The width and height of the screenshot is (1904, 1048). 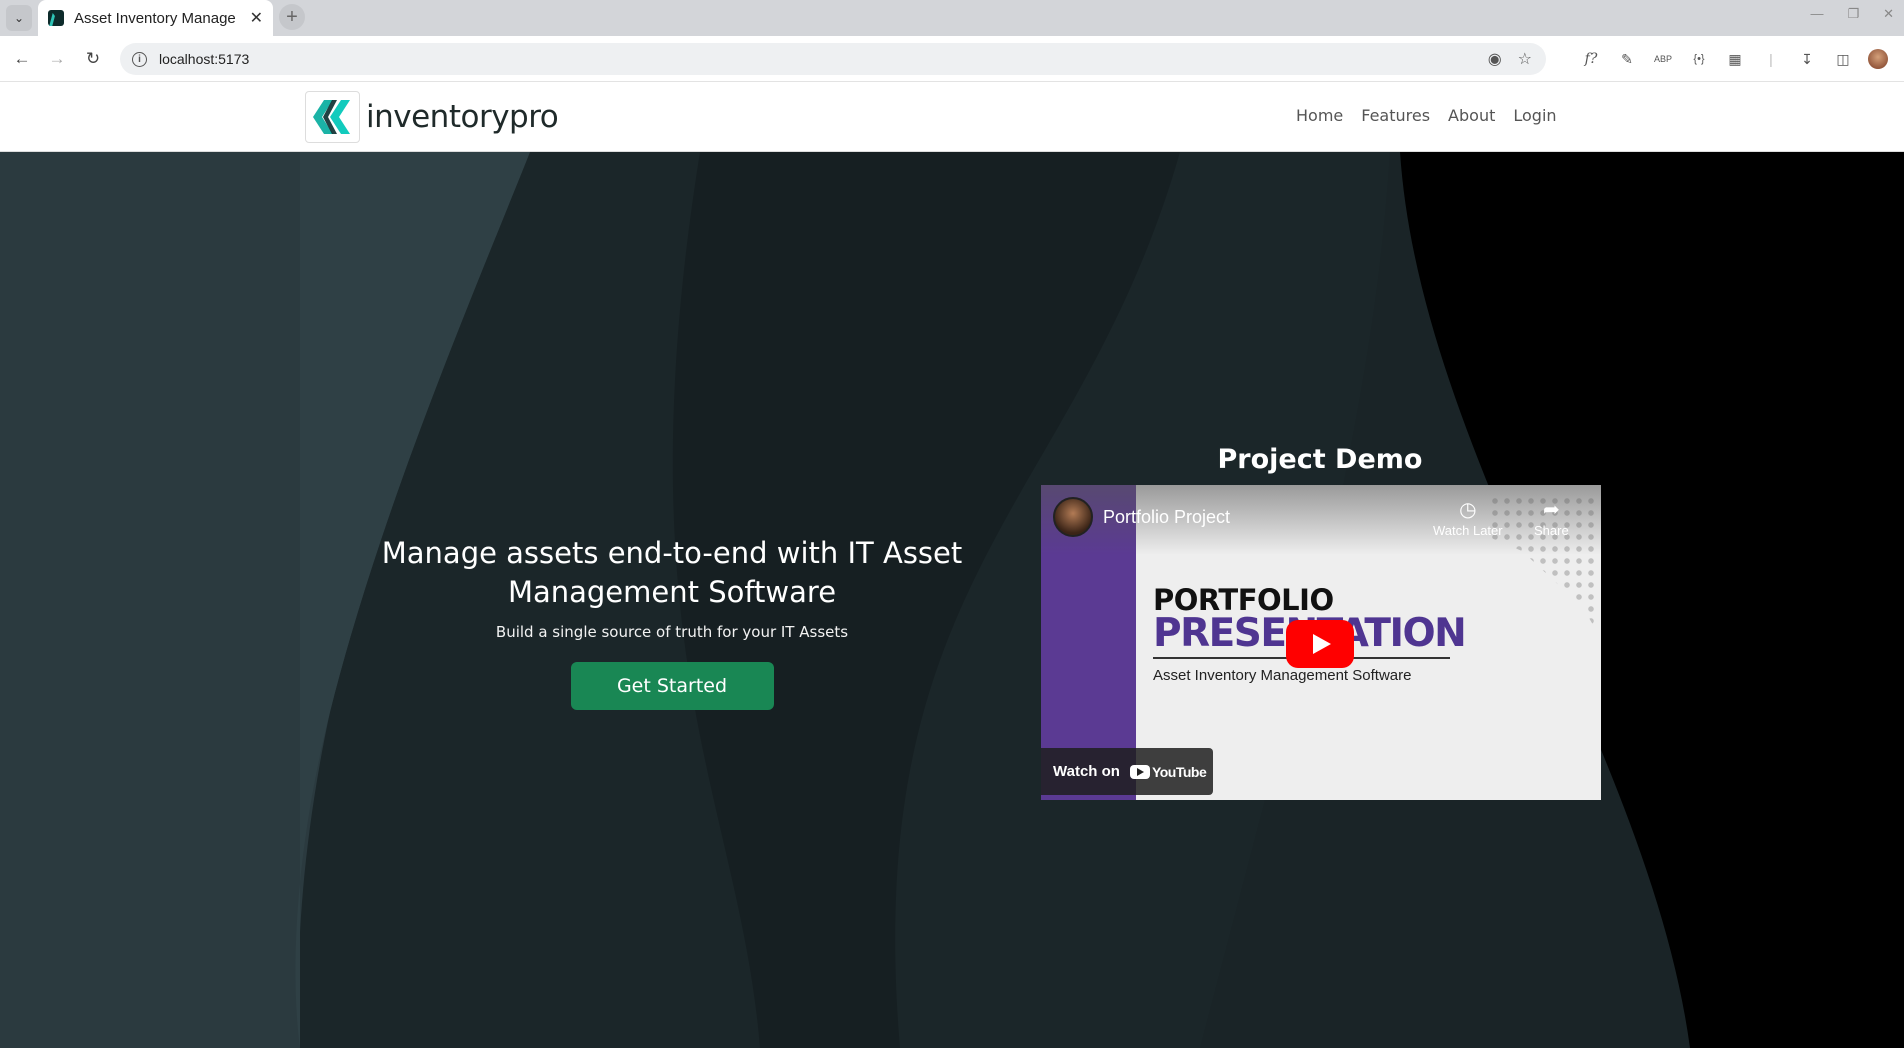 What do you see at coordinates (256, 18) in the screenshot?
I see `close-icon: ✕` at bounding box center [256, 18].